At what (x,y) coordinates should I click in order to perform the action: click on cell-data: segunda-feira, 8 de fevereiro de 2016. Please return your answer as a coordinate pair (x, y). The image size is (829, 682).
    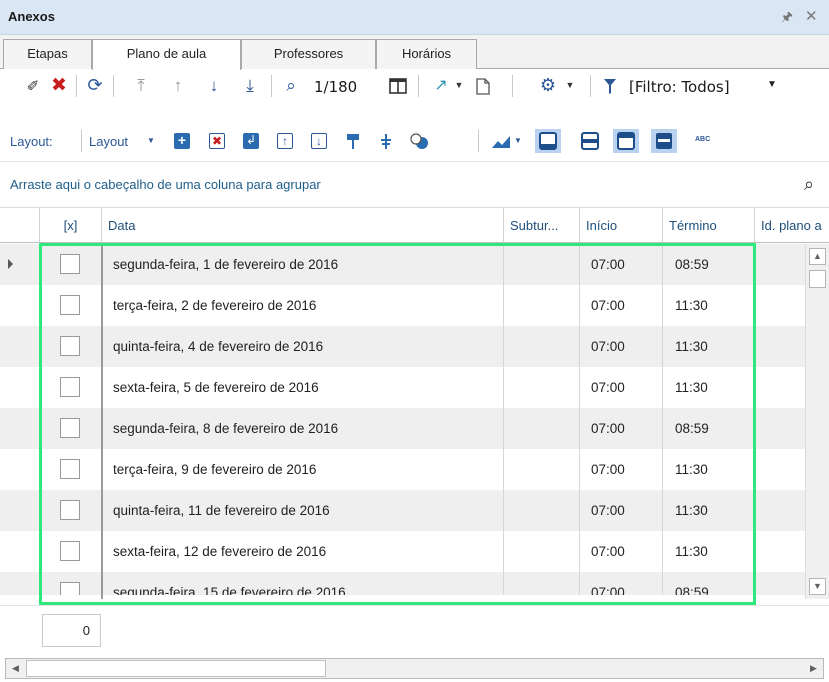
    Looking at the image, I should click on (303, 428).